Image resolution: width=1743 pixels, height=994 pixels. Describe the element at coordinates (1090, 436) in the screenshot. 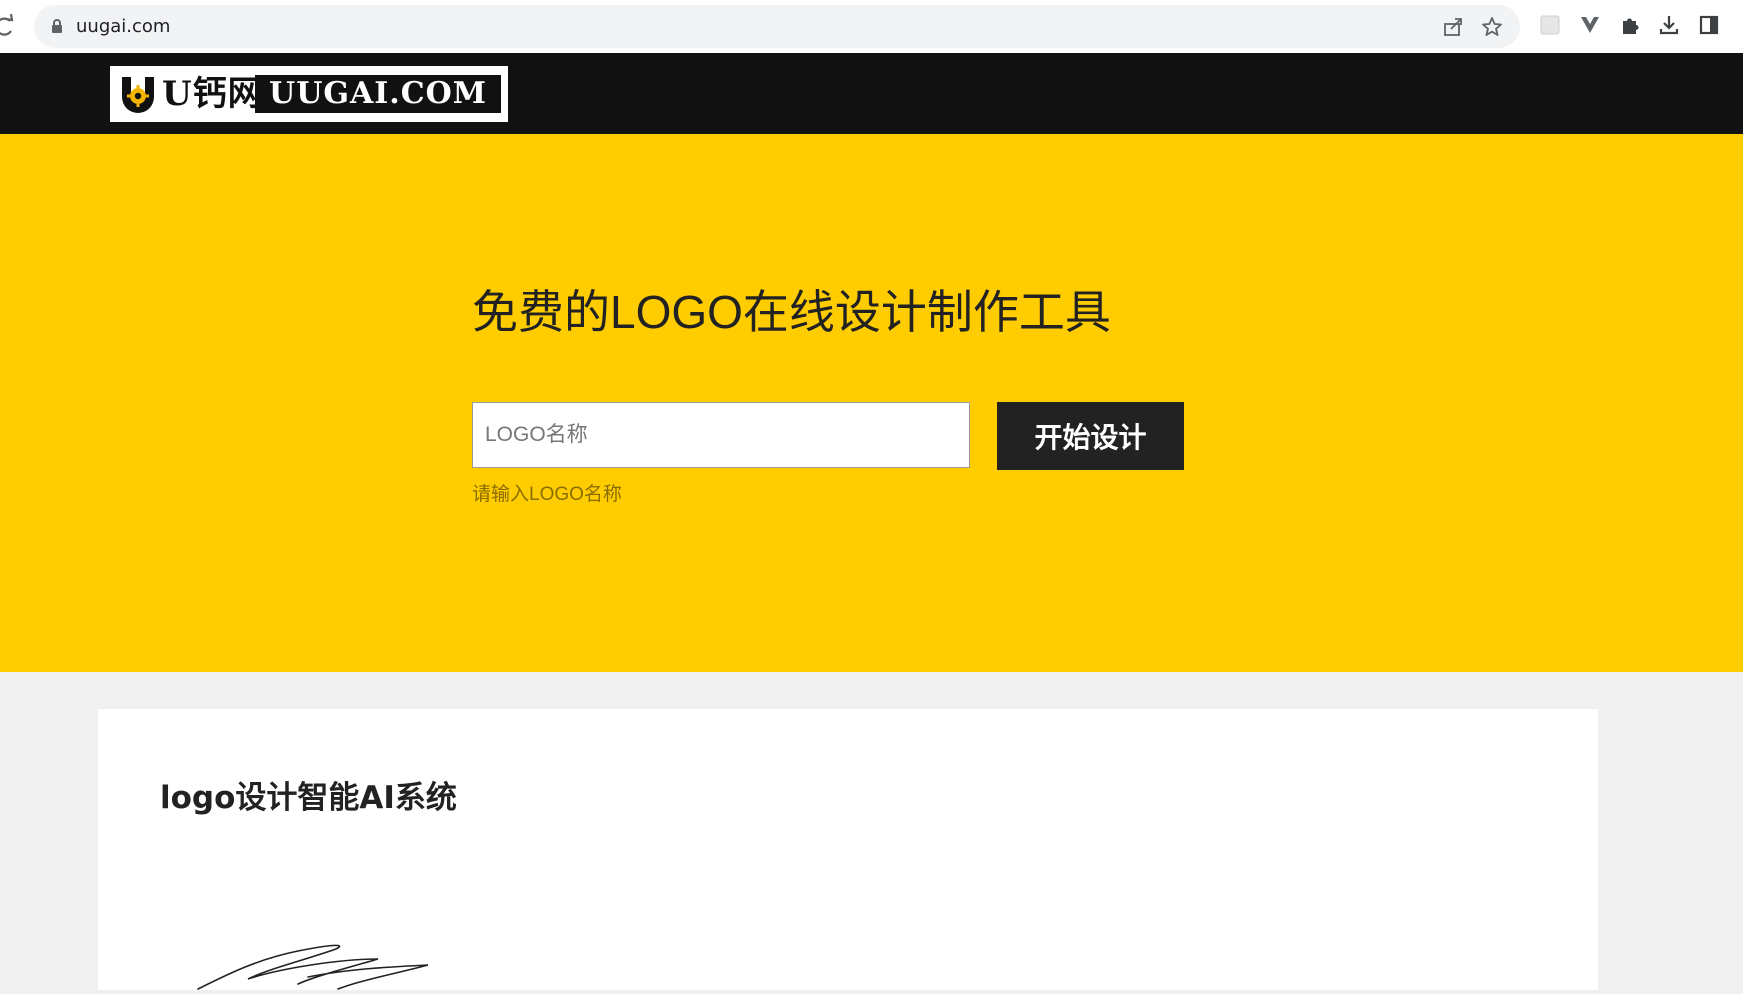

I see `start-design-button: 开始设计` at that location.